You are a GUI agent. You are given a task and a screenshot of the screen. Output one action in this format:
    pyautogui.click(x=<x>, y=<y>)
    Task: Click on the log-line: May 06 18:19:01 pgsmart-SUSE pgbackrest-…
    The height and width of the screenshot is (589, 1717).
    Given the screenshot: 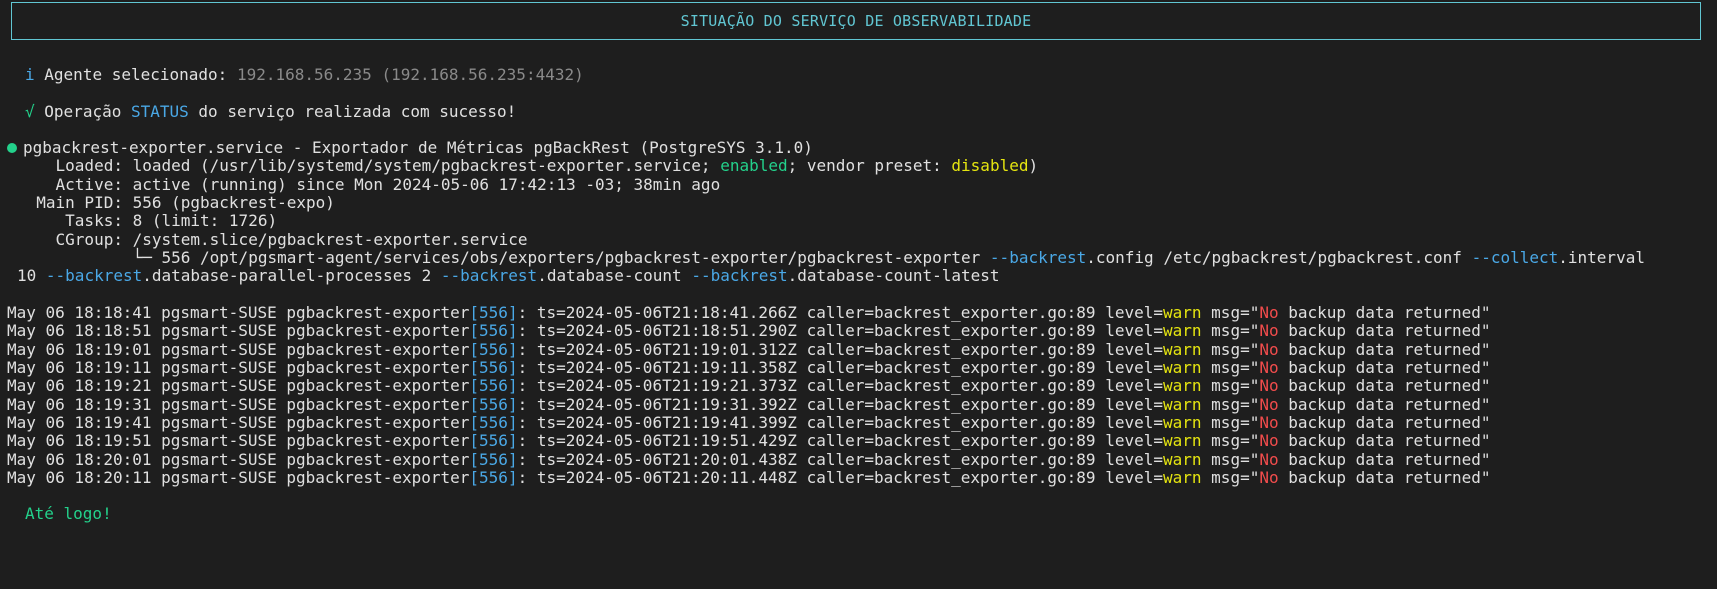 What is the action you would take?
    pyautogui.click(x=749, y=349)
    